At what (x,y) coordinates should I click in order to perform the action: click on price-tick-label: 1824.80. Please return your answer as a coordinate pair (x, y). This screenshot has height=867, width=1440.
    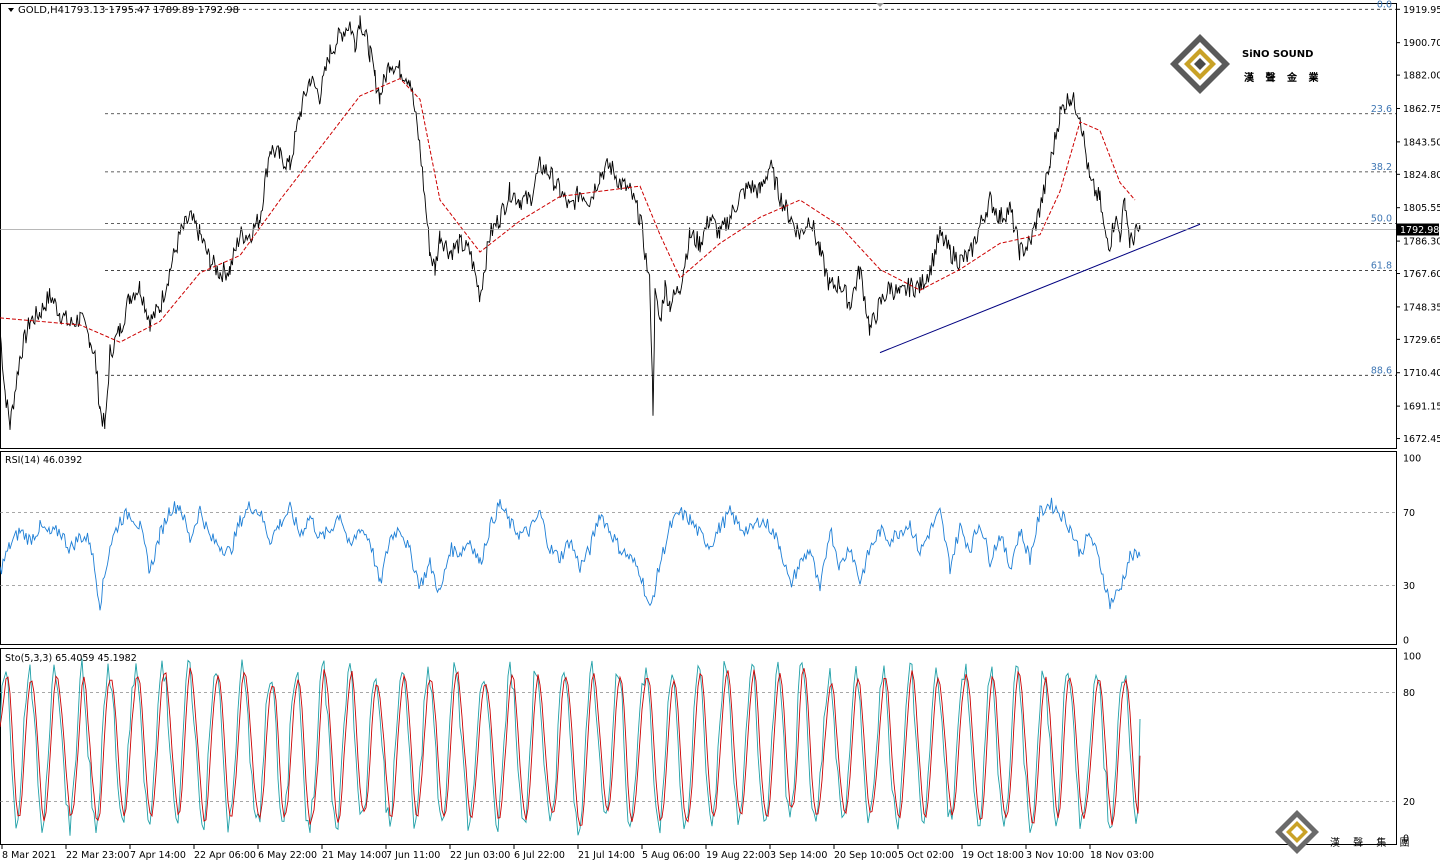
    Looking at the image, I should click on (1421, 175).